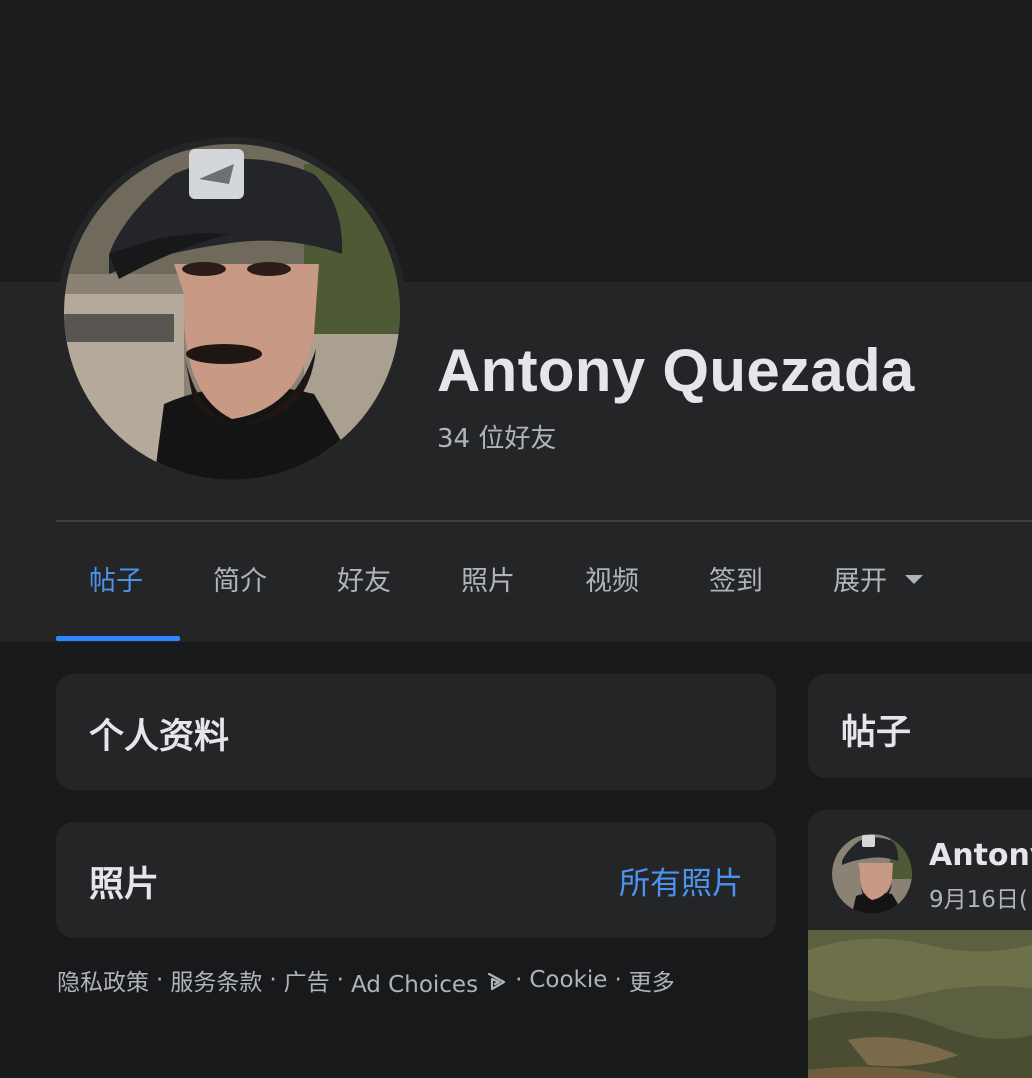 The height and width of the screenshot is (1078, 1032). What do you see at coordinates (496, 436) in the screenshot?
I see `friend-count: 34 位好友` at bounding box center [496, 436].